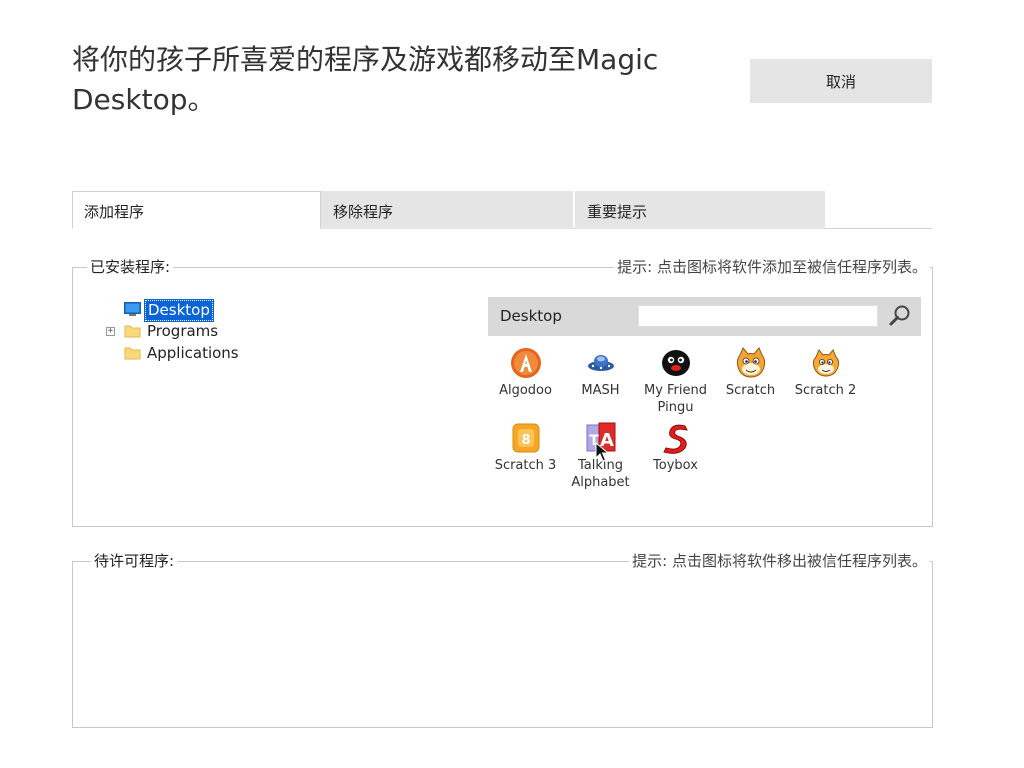  I want to click on tree-item-label: Desktop, so click(179, 310).